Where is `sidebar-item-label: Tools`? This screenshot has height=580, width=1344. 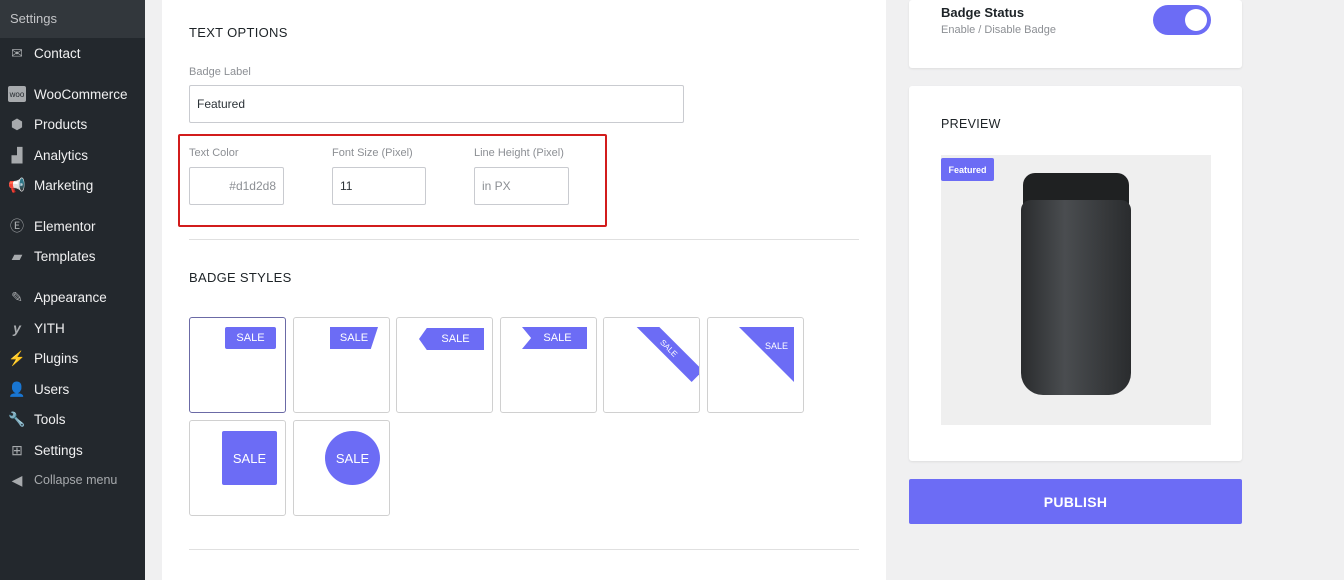 sidebar-item-label: Tools is located at coordinates (50, 419).